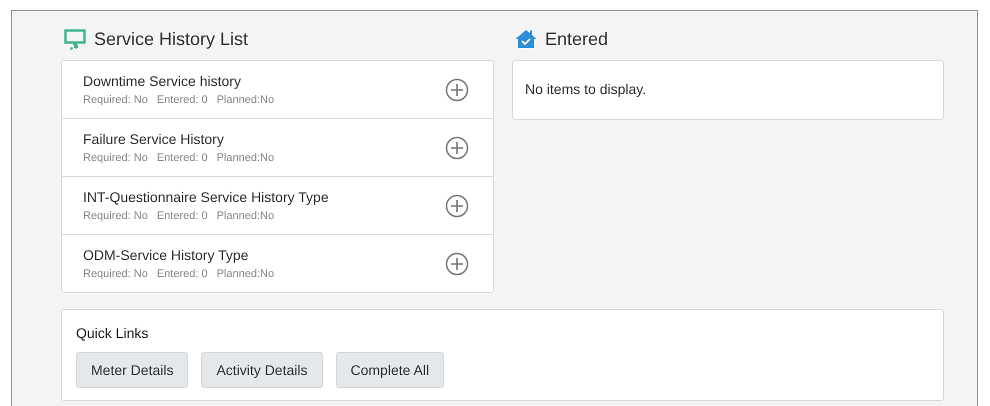 This screenshot has height=406, width=990. I want to click on quick-link-button: Complete All, so click(390, 370).